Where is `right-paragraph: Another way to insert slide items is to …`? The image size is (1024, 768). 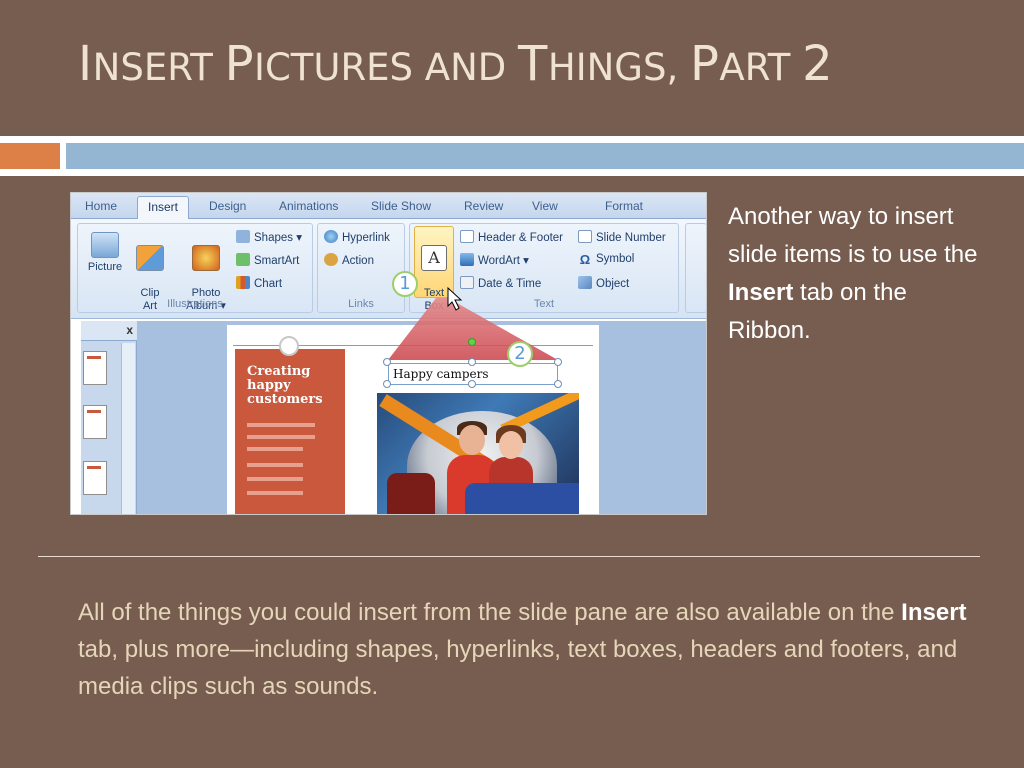 right-paragraph: Another way to insert slide items is to … is located at coordinates (858, 274).